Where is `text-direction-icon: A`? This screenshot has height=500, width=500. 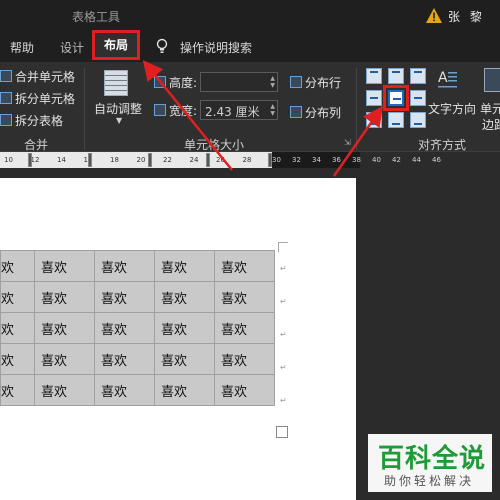 text-direction-icon: A is located at coordinates (447, 80).